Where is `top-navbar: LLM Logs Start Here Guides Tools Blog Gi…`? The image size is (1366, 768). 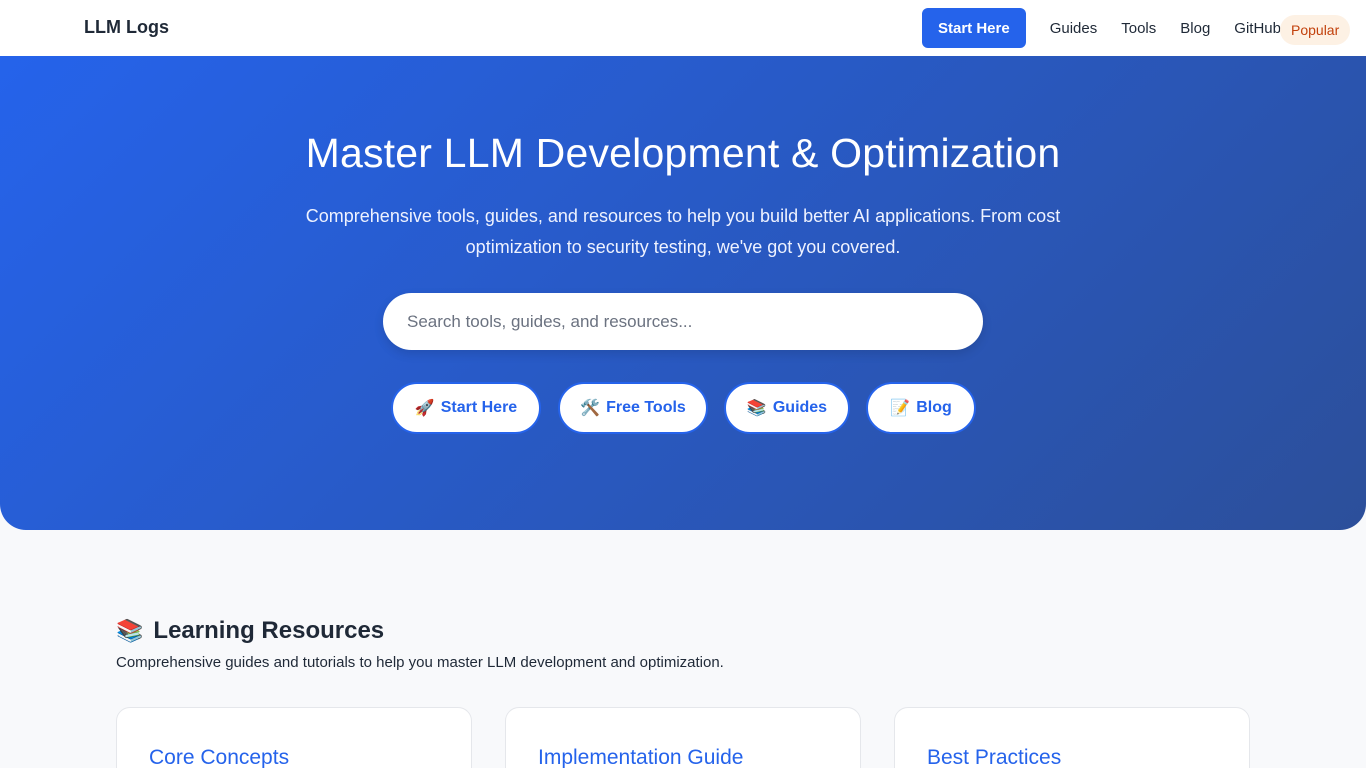 top-navbar: LLM Logs Start Here Guides Tools Blog Gi… is located at coordinates (683, 28).